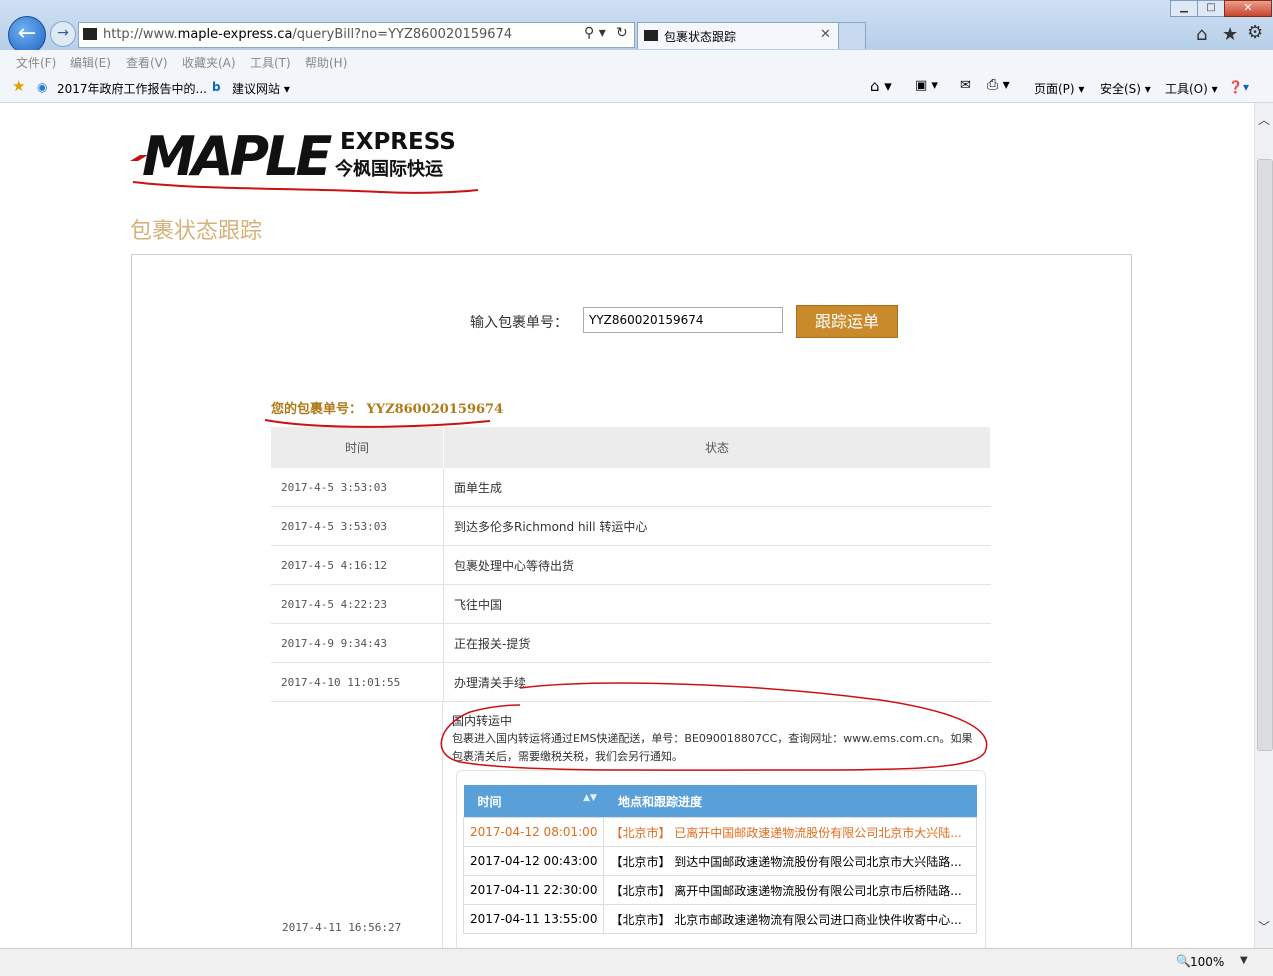 Image resolution: width=1273 pixels, height=976 pixels. I want to click on ems-row-time: 2017-04-12 08:01:00, so click(533, 832).